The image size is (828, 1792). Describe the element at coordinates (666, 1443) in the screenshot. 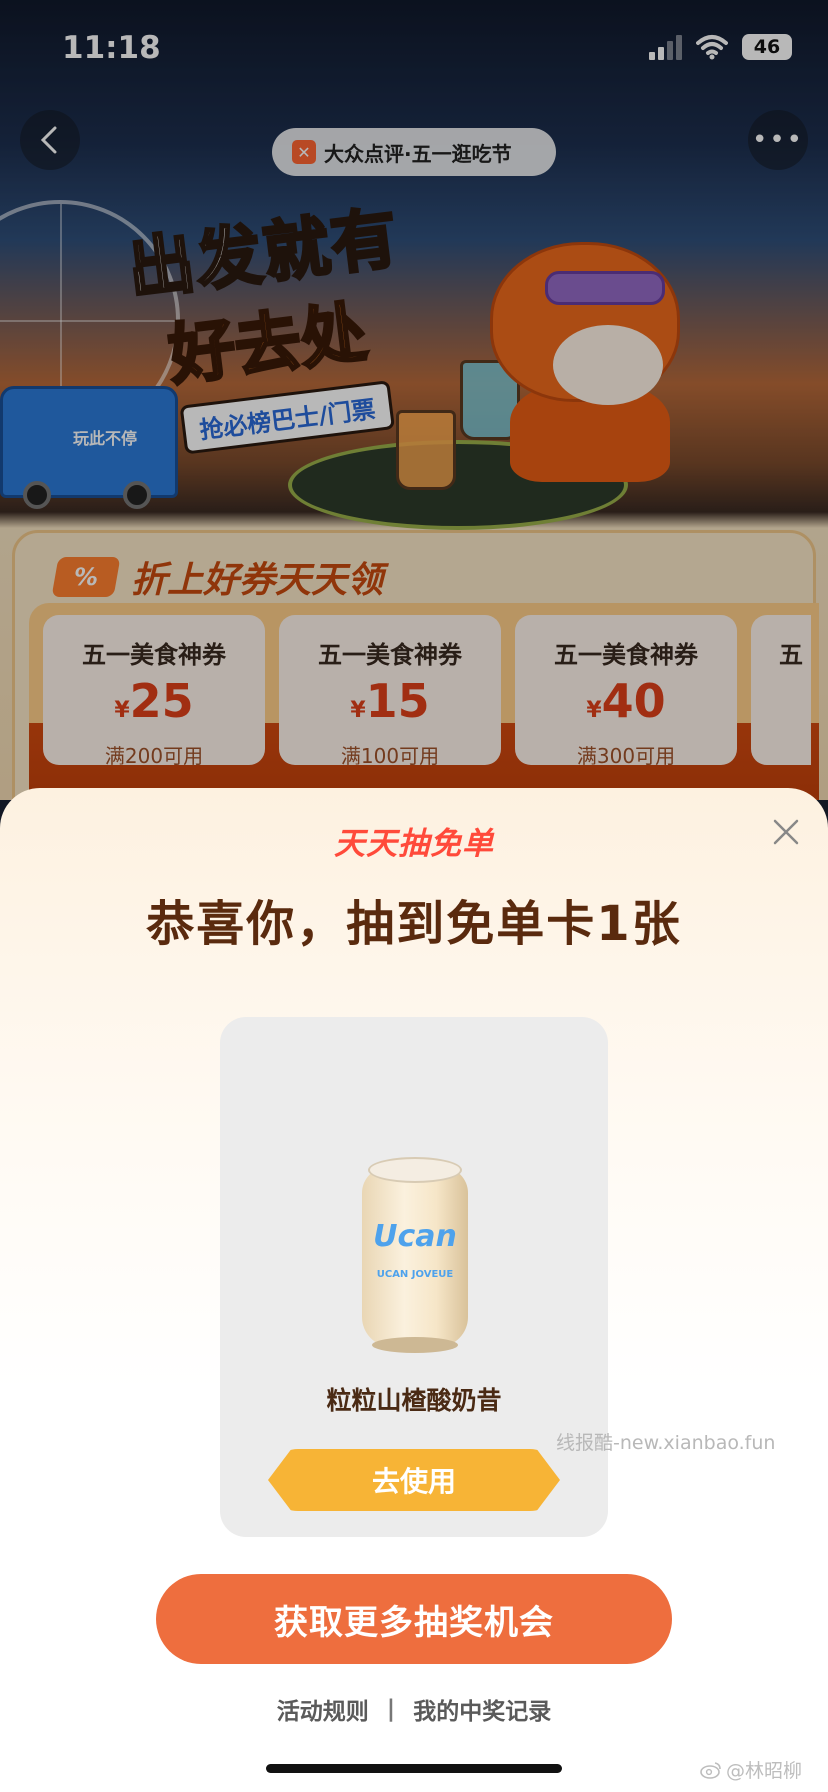

I see `watermark-text: 线报酷-new.xianbao.fun` at that location.